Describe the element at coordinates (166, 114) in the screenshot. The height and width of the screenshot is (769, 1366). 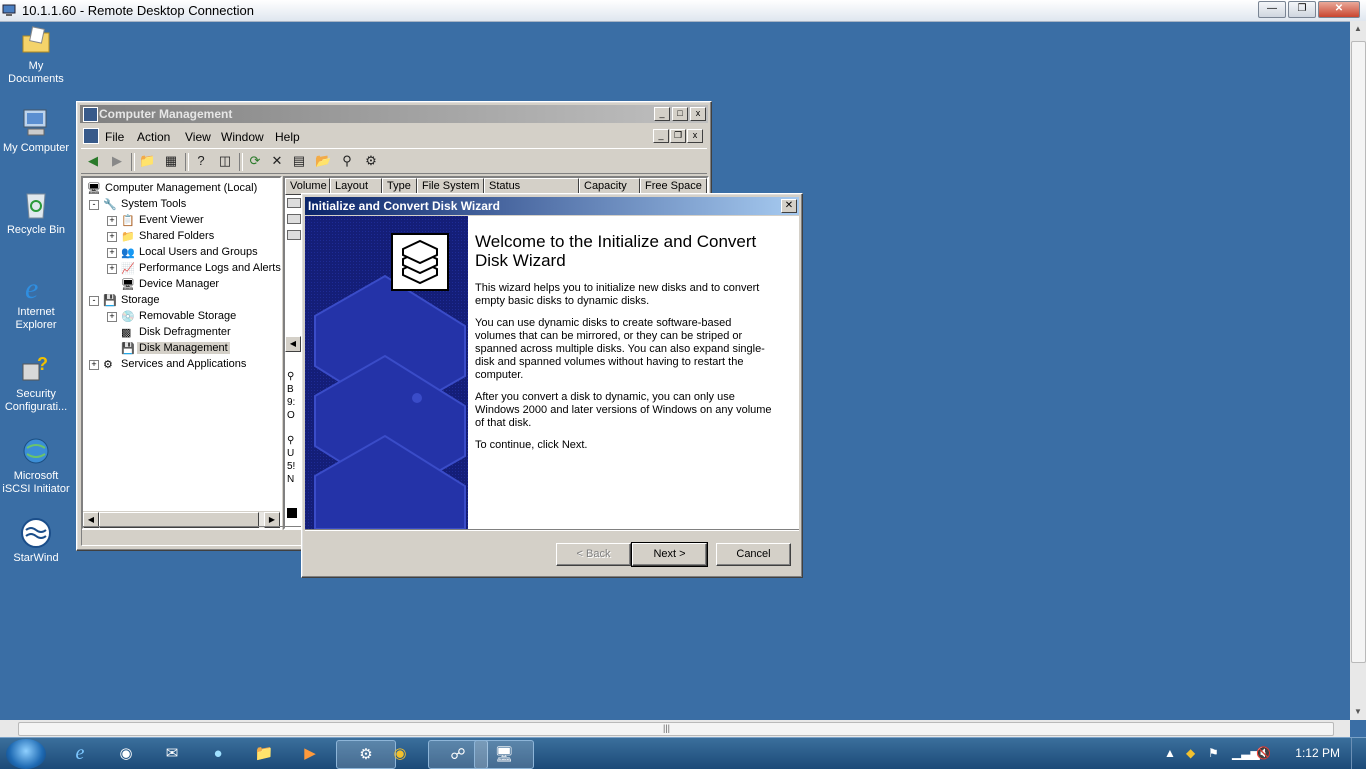
I see `window-title: Computer Management` at that location.